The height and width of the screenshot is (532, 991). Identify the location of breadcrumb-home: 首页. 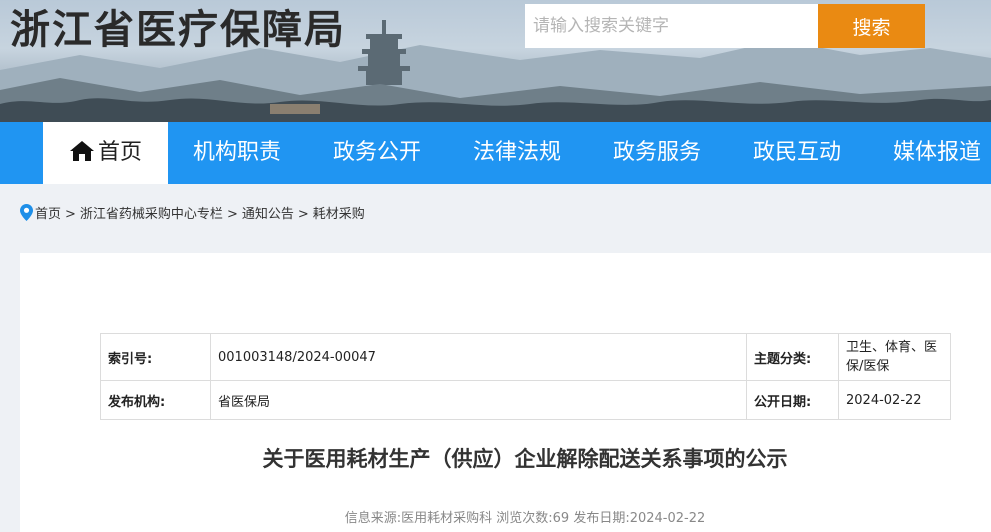
(48, 214).